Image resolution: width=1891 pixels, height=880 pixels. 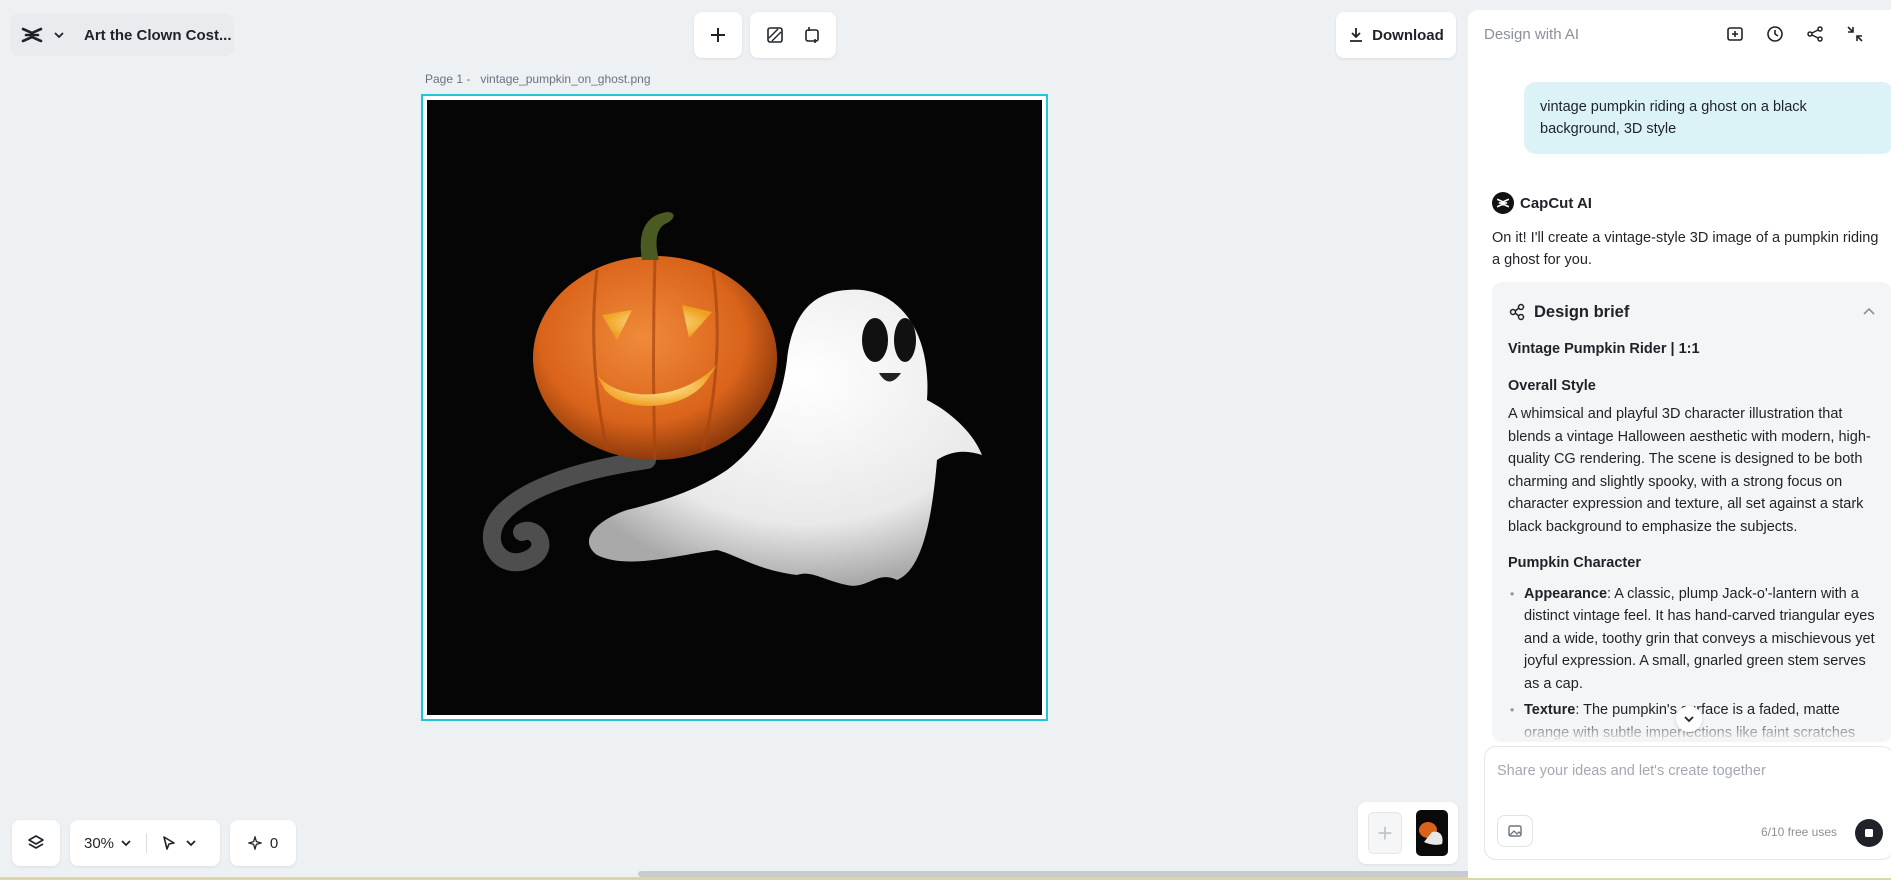 What do you see at coordinates (169, 843) in the screenshot?
I see `cursor-icon` at bounding box center [169, 843].